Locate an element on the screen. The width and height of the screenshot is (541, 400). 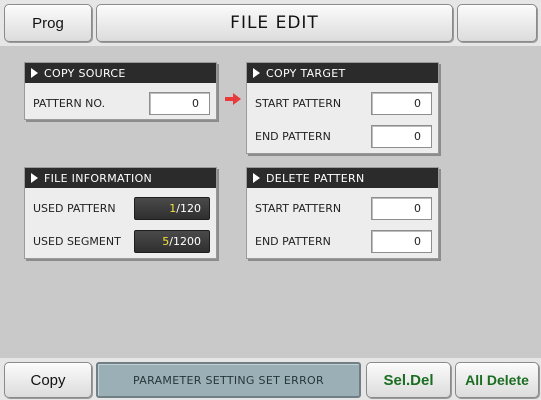
all-delete-button: All Delete is located at coordinates (497, 380).